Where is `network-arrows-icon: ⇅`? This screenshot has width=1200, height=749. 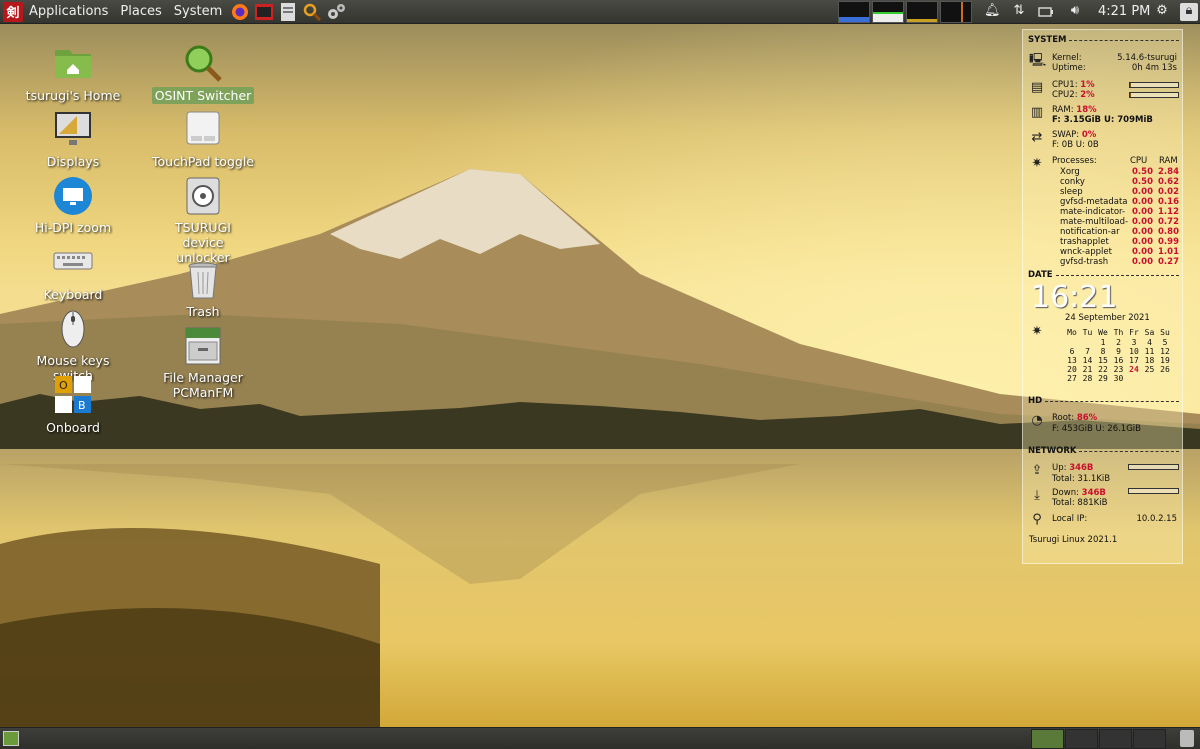 network-arrows-icon: ⇅ is located at coordinates (1019, 12).